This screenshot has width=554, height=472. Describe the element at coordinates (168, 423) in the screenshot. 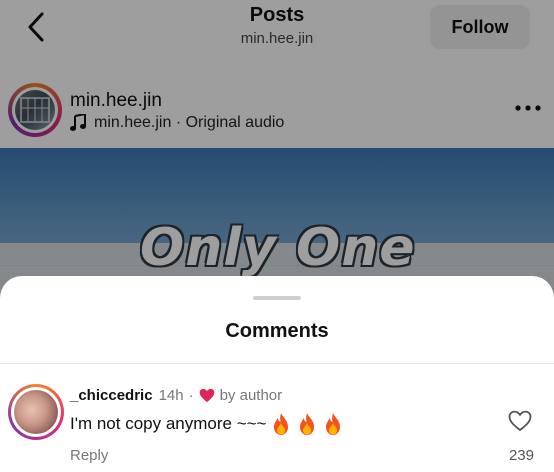

I see `comment-text-content: I'm not copy anymore ~~~` at that location.